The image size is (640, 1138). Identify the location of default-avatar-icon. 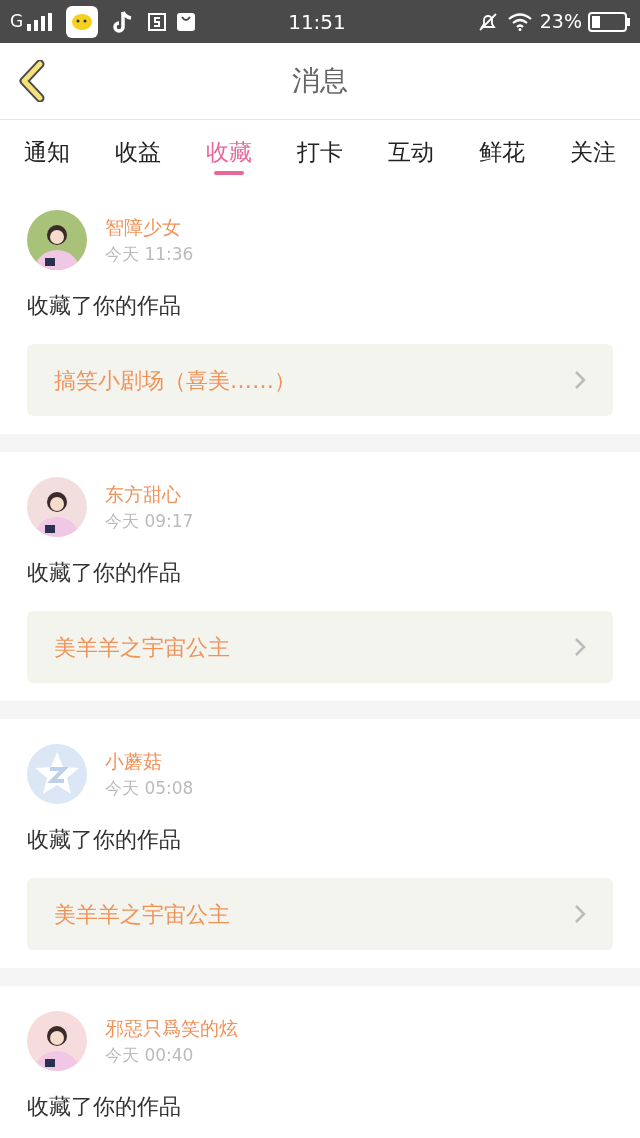
(57, 774).